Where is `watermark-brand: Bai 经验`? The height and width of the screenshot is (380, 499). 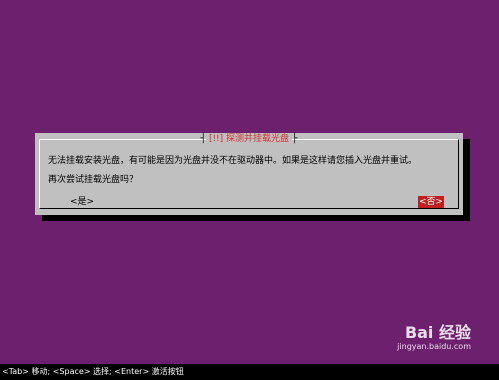 watermark-brand: Bai 经验 is located at coordinates (437, 332).